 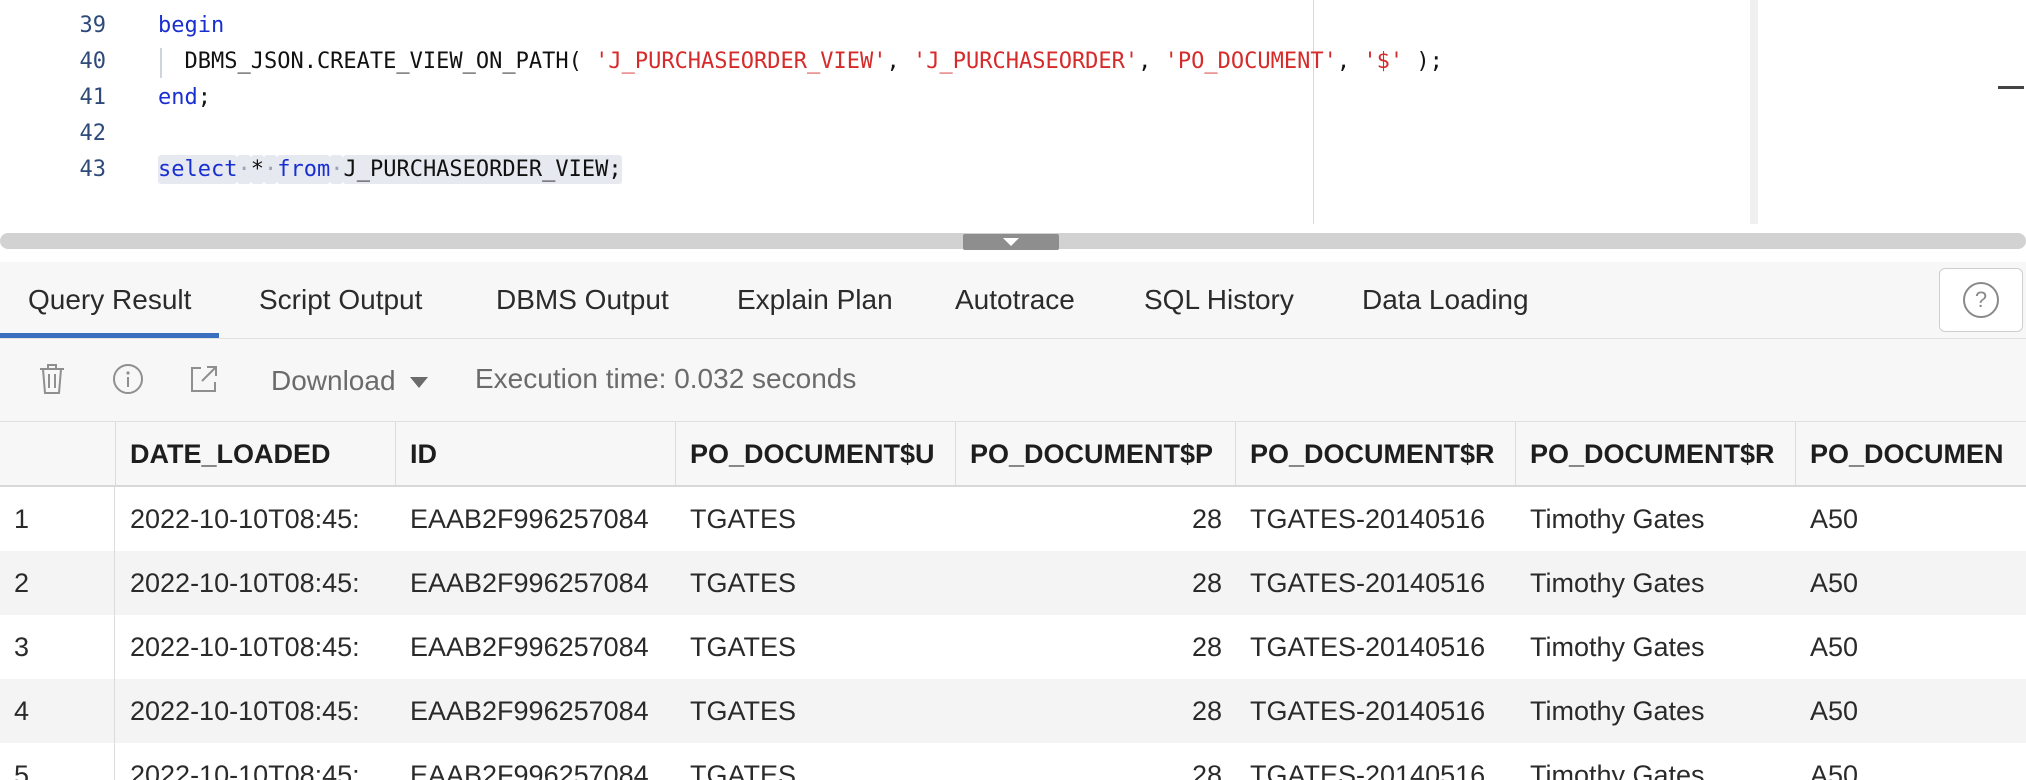 I want to click on help-button: ?, so click(x=1981, y=300).